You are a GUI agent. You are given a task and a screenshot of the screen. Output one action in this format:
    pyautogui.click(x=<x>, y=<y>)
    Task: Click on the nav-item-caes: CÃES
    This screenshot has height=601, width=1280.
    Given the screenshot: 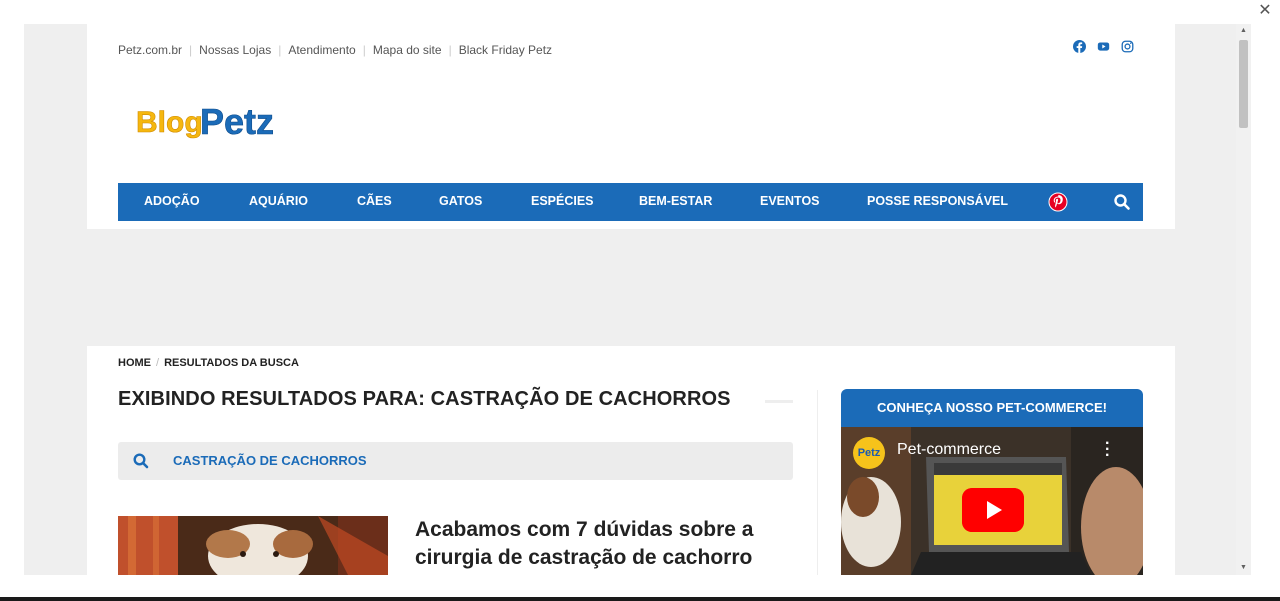 What is the action you would take?
    pyautogui.click(x=374, y=201)
    